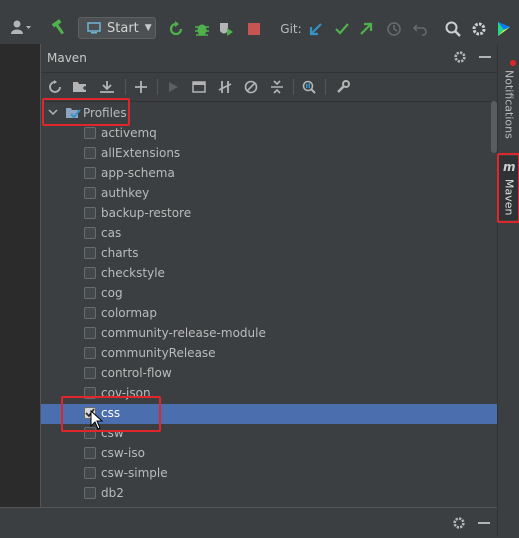 Image resolution: width=519 pixels, height=538 pixels. Describe the element at coordinates (55, 87) in the screenshot. I see `reload-icon` at that location.